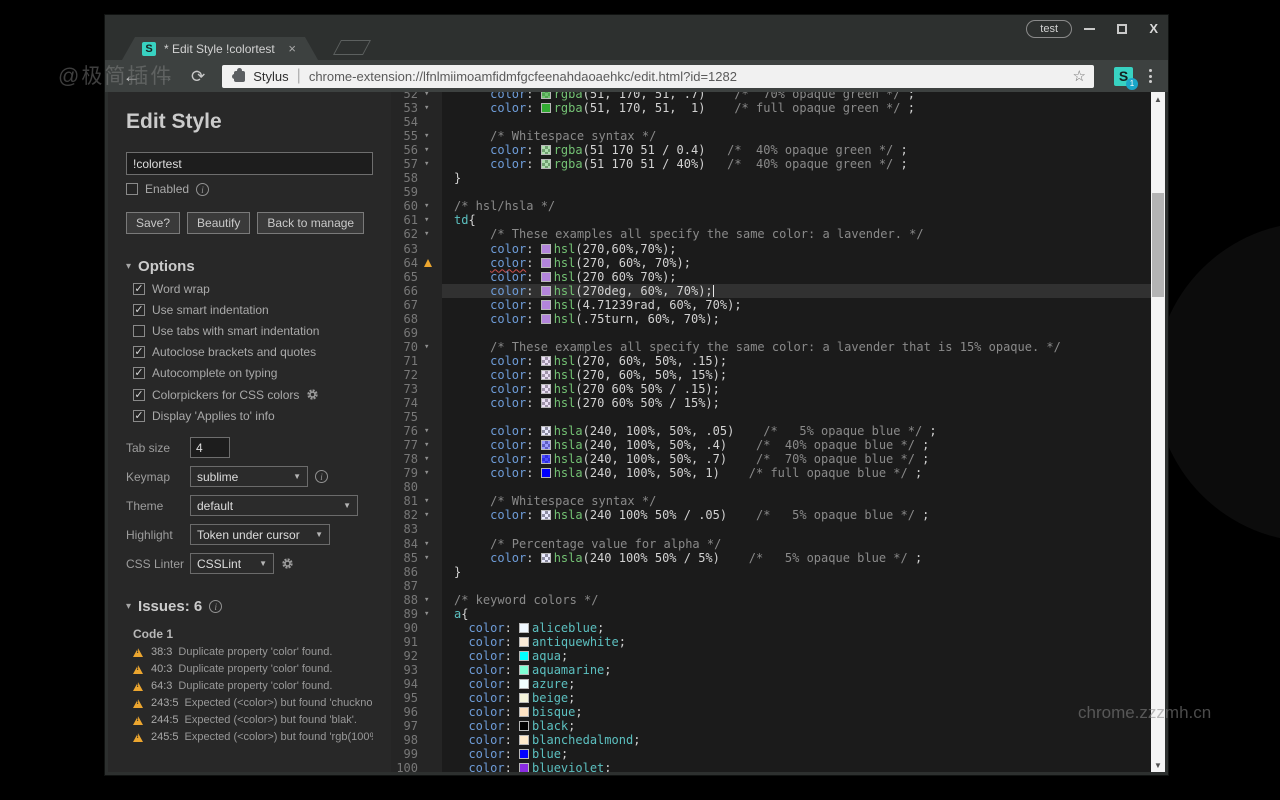  I want to click on code-line-92: 92 color: aqua;, so click(771, 655).